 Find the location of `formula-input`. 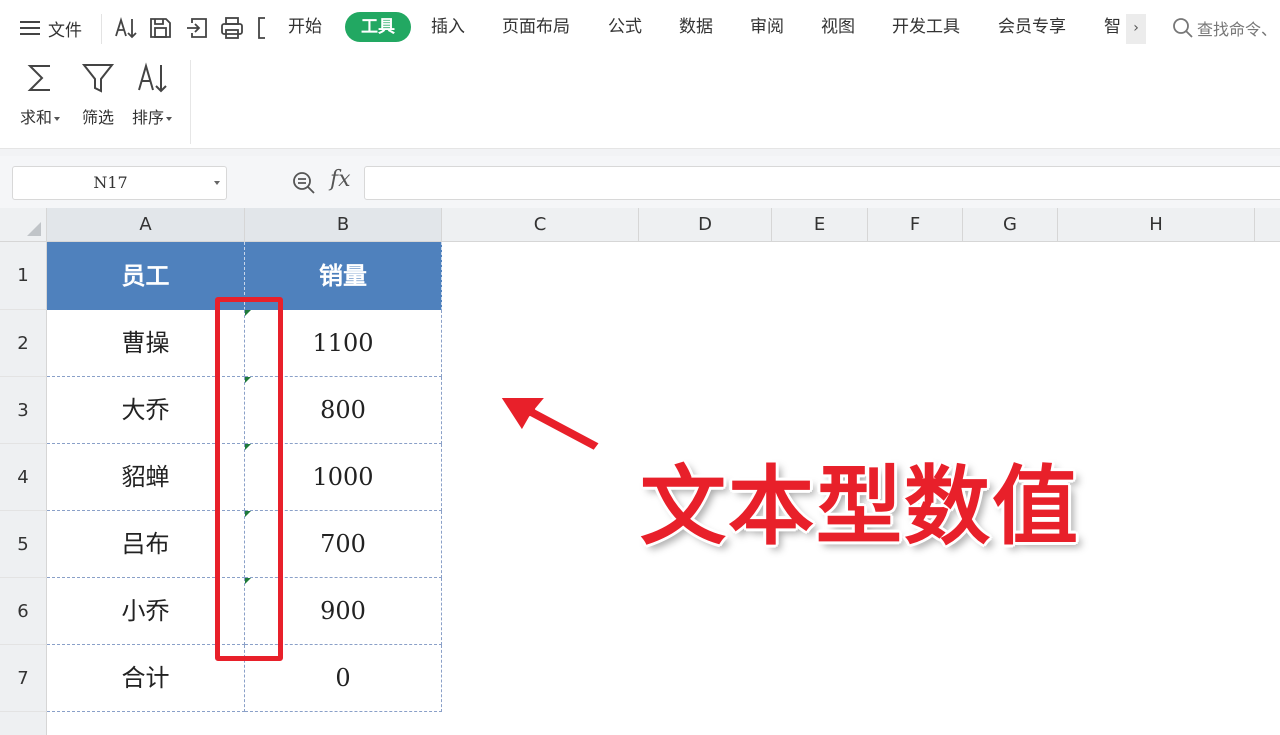

formula-input is located at coordinates (822, 183).